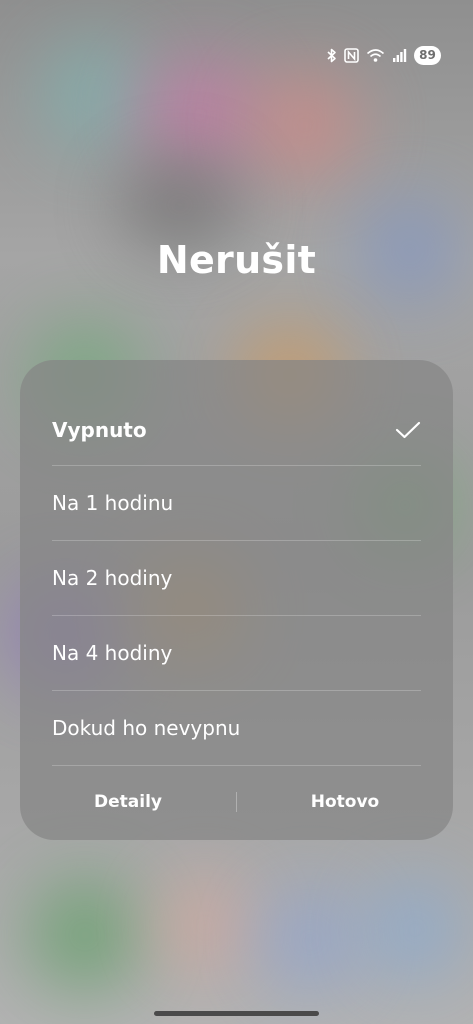  Describe the element at coordinates (351, 55) in the screenshot. I see `nfc-icon` at that location.